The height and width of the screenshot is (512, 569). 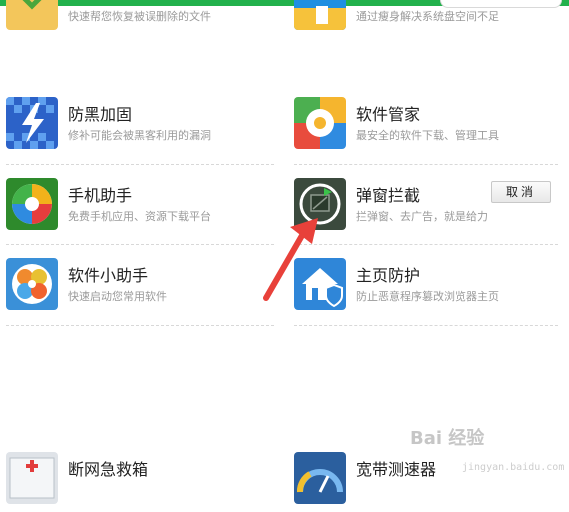 What do you see at coordinates (139, 135) in the screenshot?
I see `tool-desc: 修补可能会被黑客利用的漏洞` at bounding box center [139, 135].